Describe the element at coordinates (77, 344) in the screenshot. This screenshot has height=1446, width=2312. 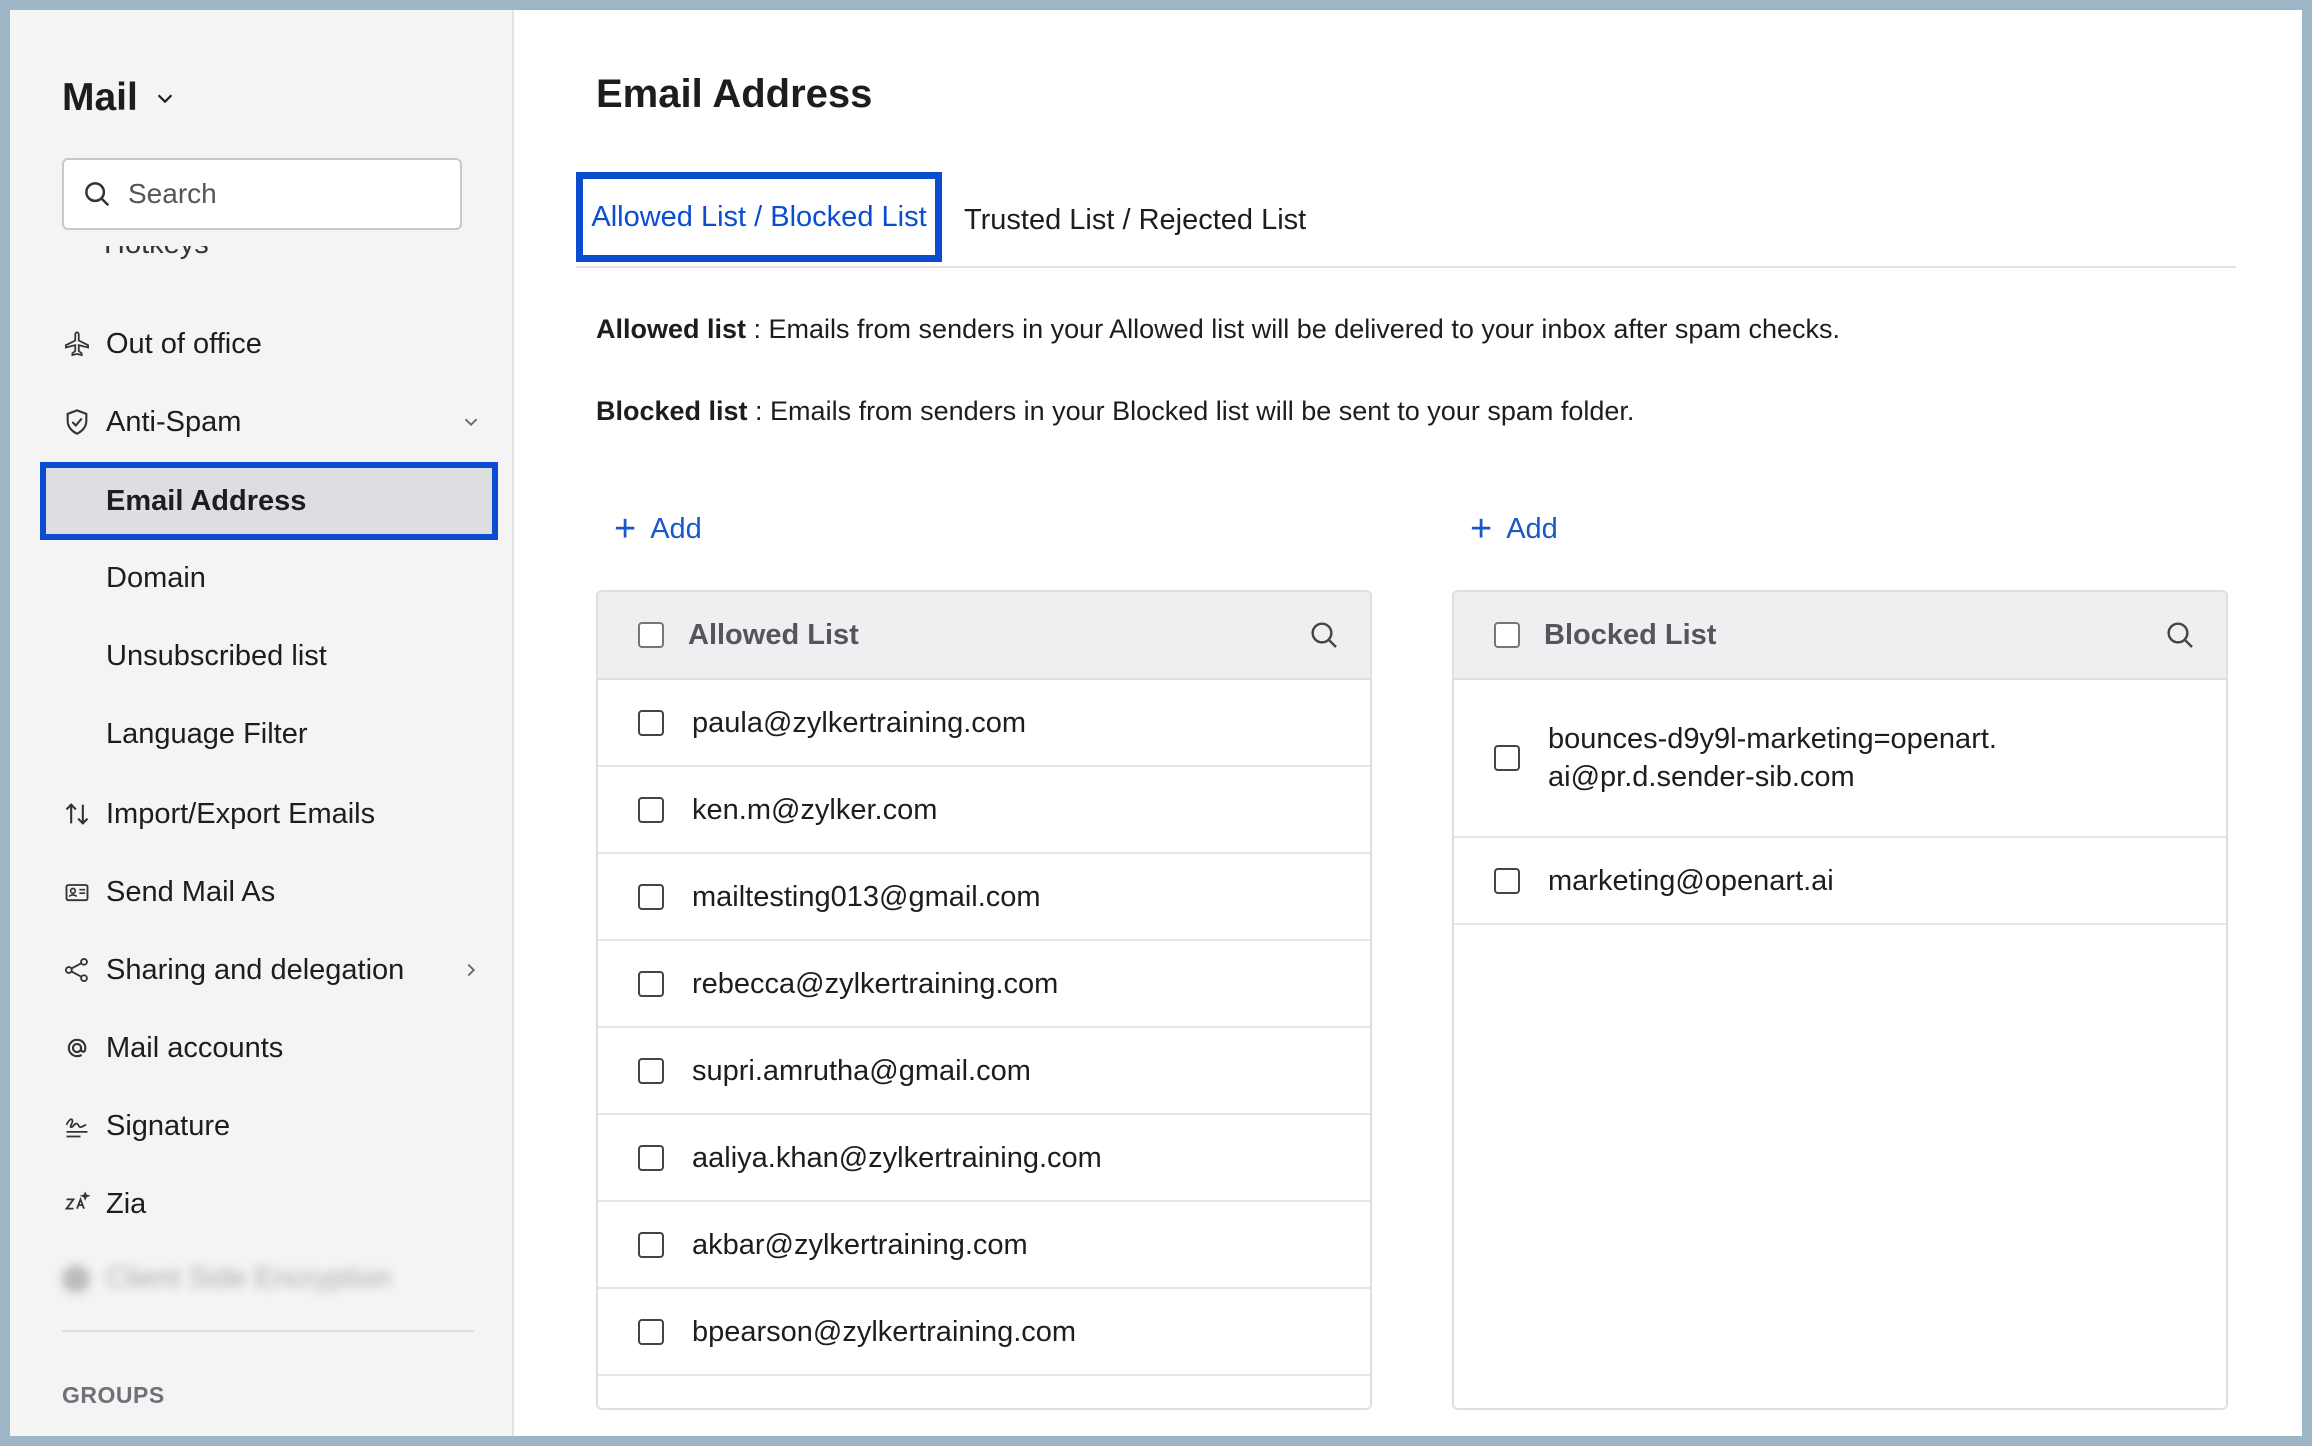
I see `plane-icon` at that location.